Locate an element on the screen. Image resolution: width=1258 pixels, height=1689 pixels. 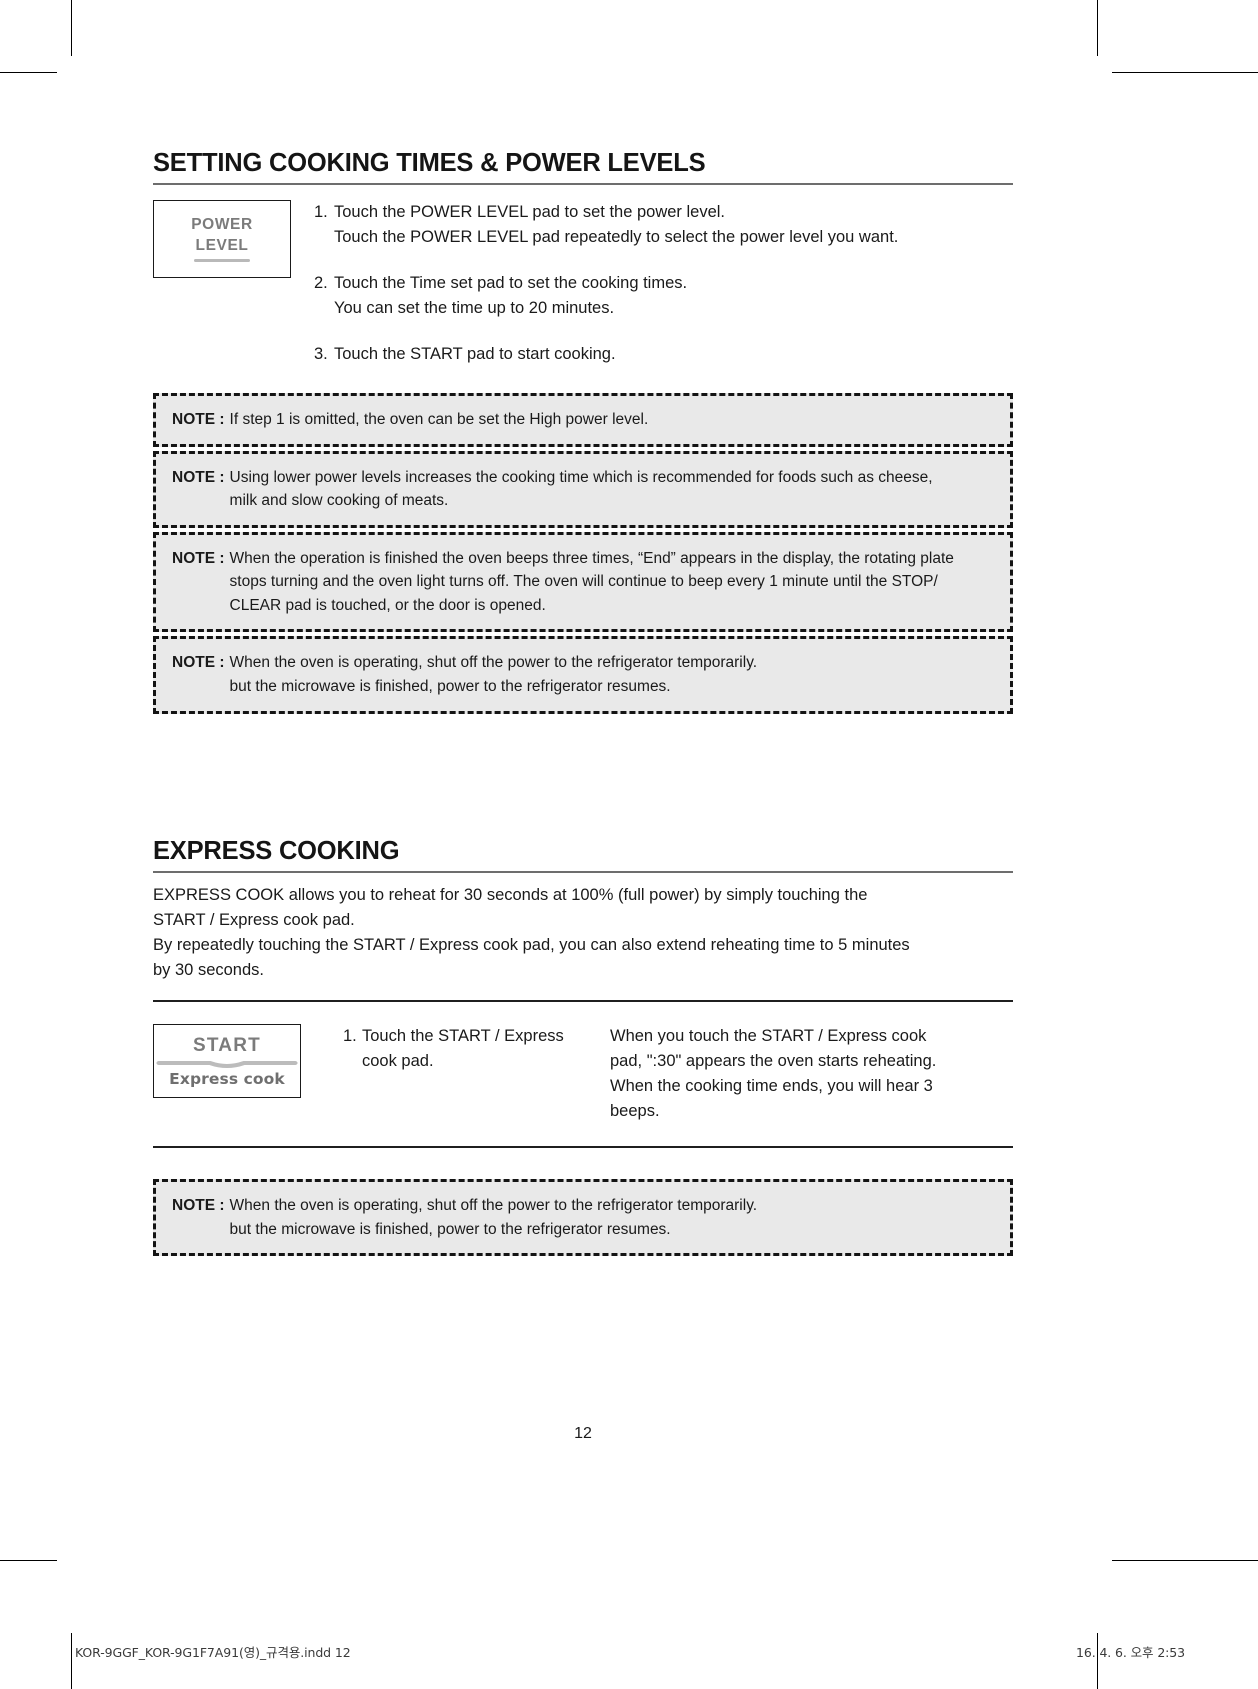
crop-mark-bottom-right-horizontal is located at coordinates (1185, 1560).